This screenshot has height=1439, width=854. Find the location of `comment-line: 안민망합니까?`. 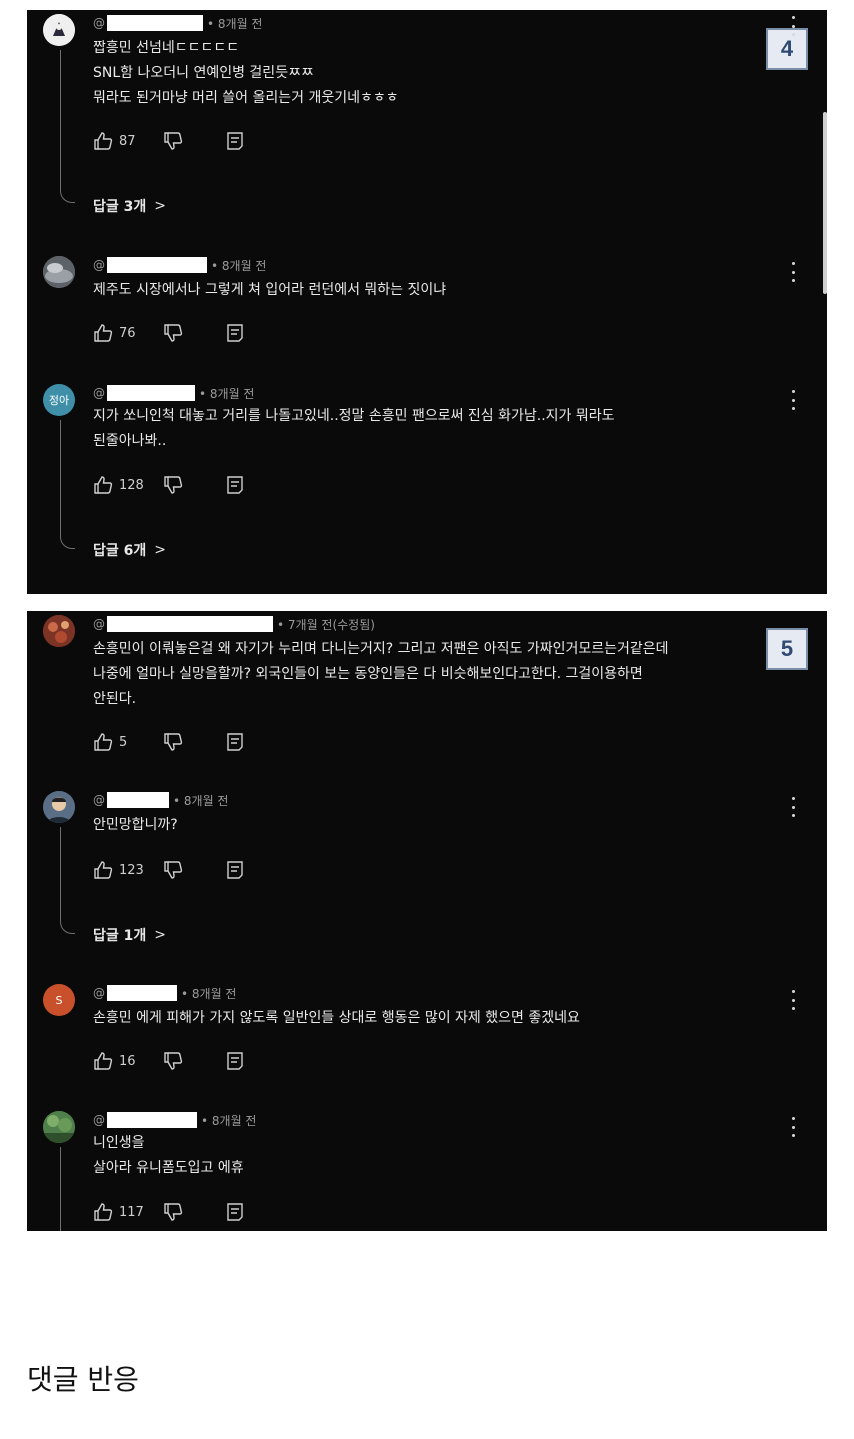

comment-line: 안민망합니까? is located at coordinates (135, 825).